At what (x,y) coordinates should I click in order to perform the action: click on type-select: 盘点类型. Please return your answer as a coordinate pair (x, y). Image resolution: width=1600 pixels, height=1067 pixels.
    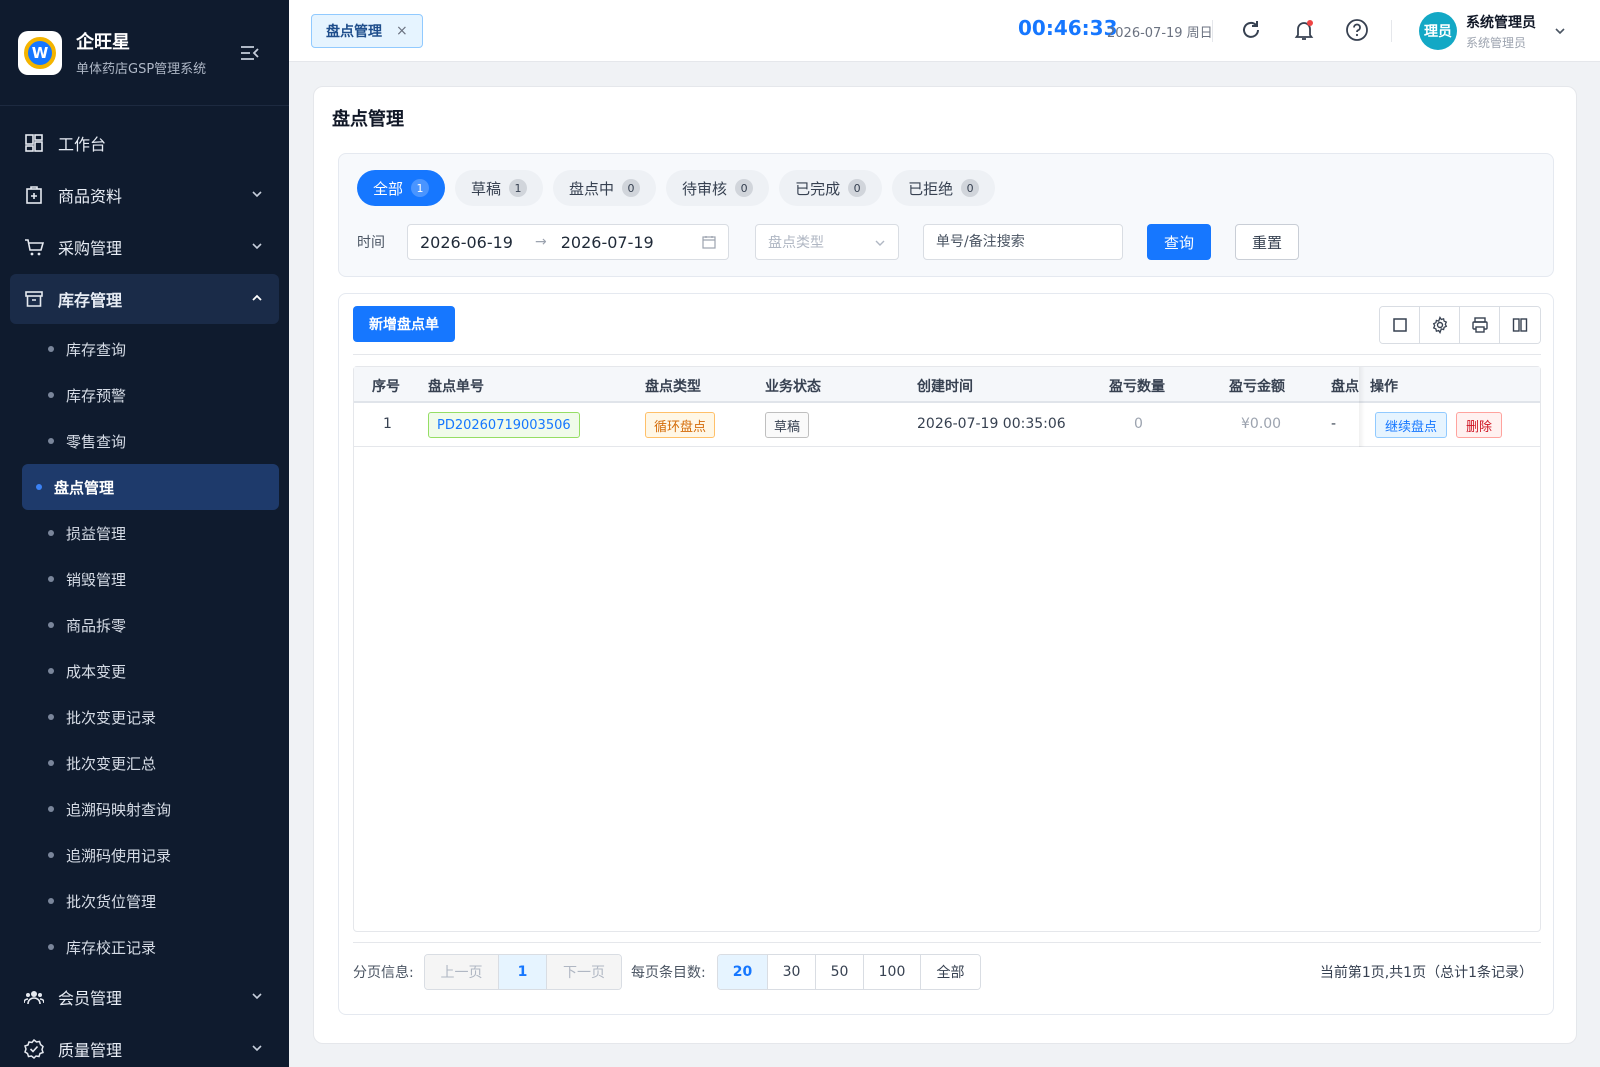
    Looking at the image, I should click on (827, 242).